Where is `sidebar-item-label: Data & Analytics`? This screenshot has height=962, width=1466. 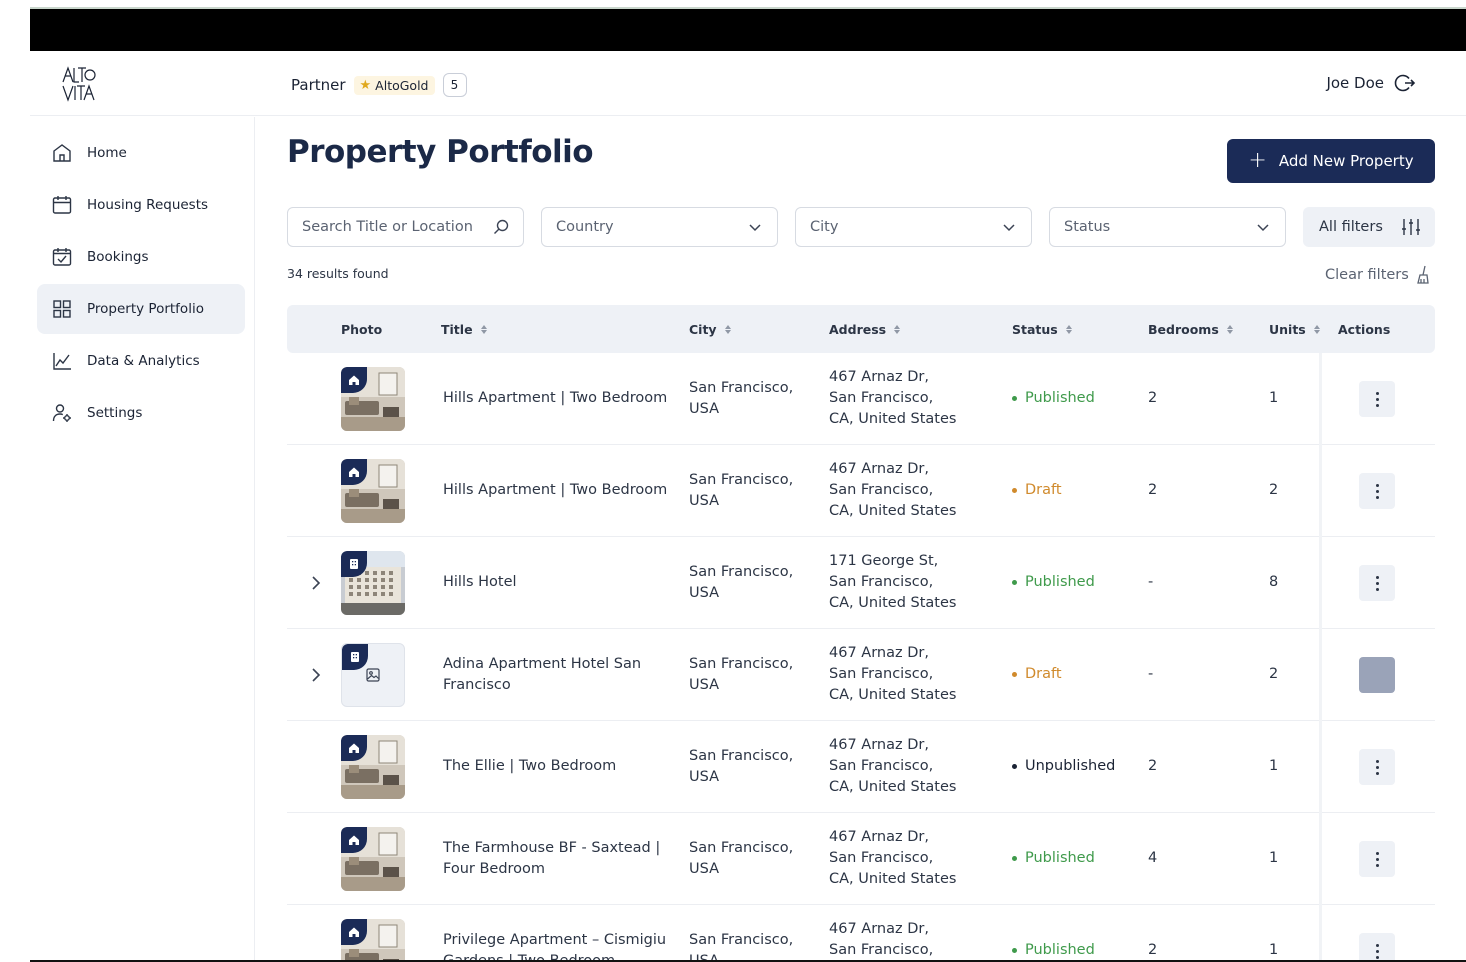 sidebar-item-label: Data & Analytics is located at coordinates (143, 361).